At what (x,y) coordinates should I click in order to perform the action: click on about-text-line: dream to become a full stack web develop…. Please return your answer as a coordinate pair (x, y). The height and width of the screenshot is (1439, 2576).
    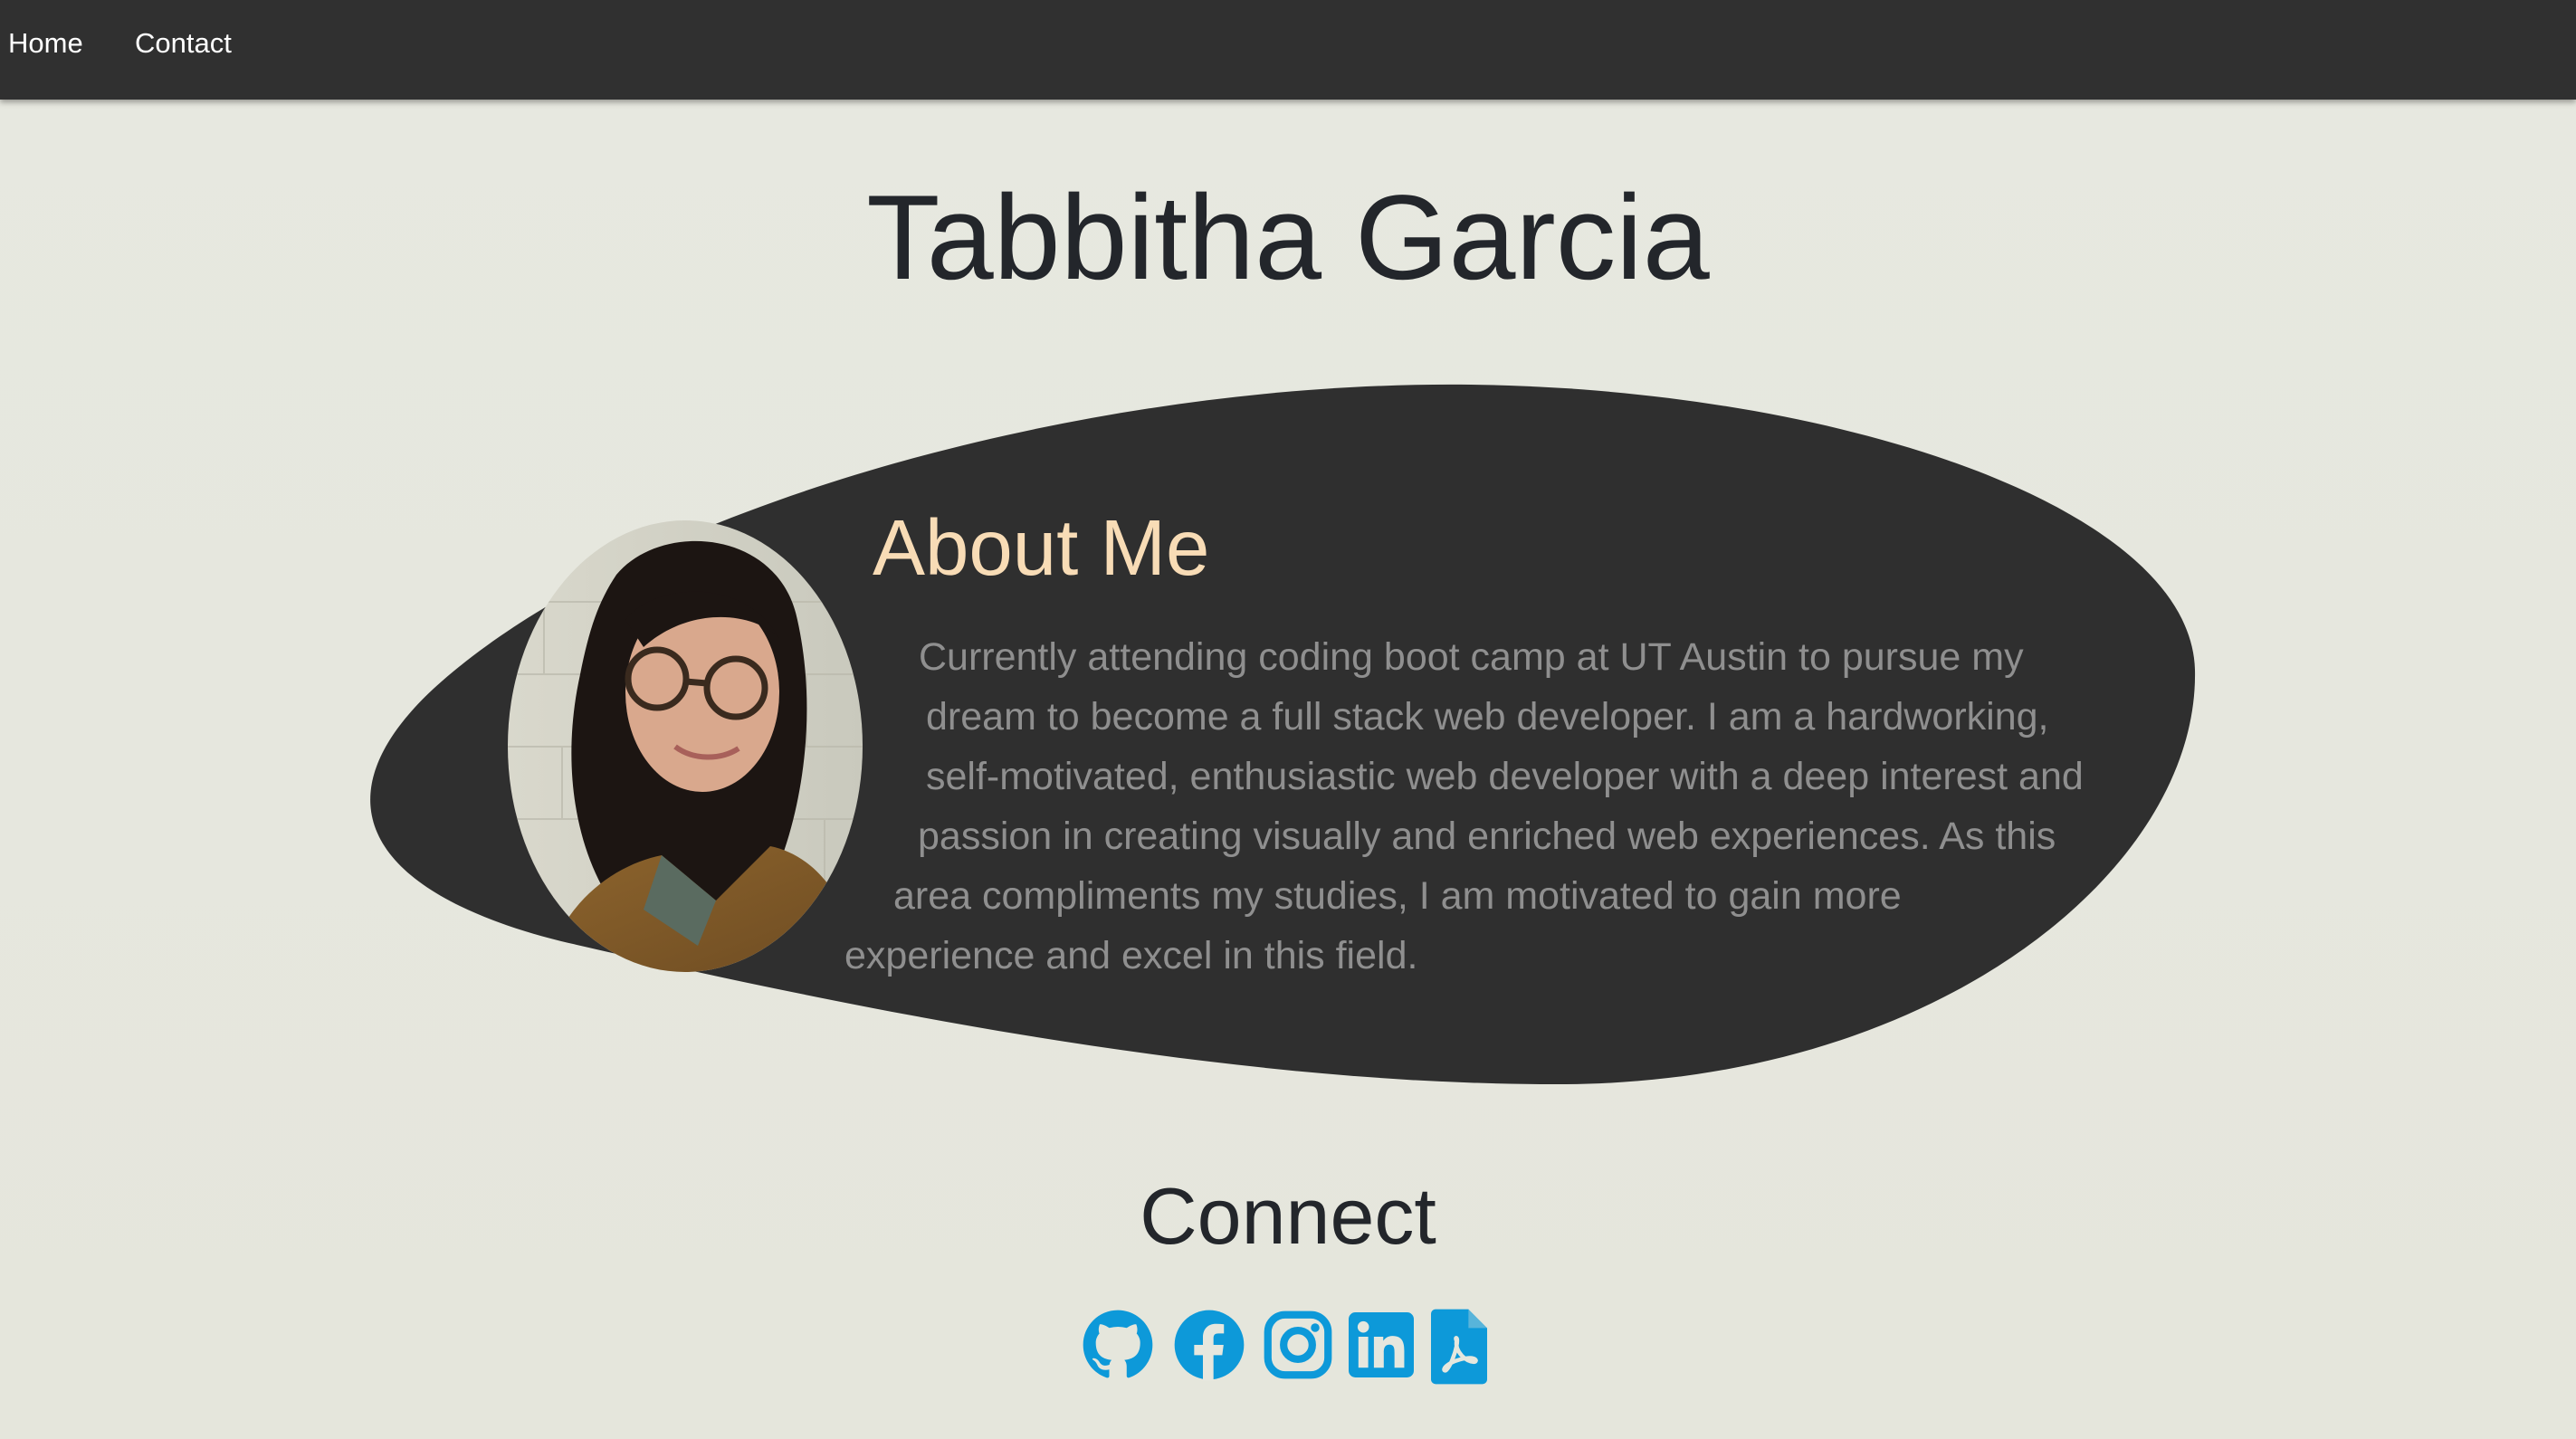
    Looking at the image, I should click on (1488, 717).